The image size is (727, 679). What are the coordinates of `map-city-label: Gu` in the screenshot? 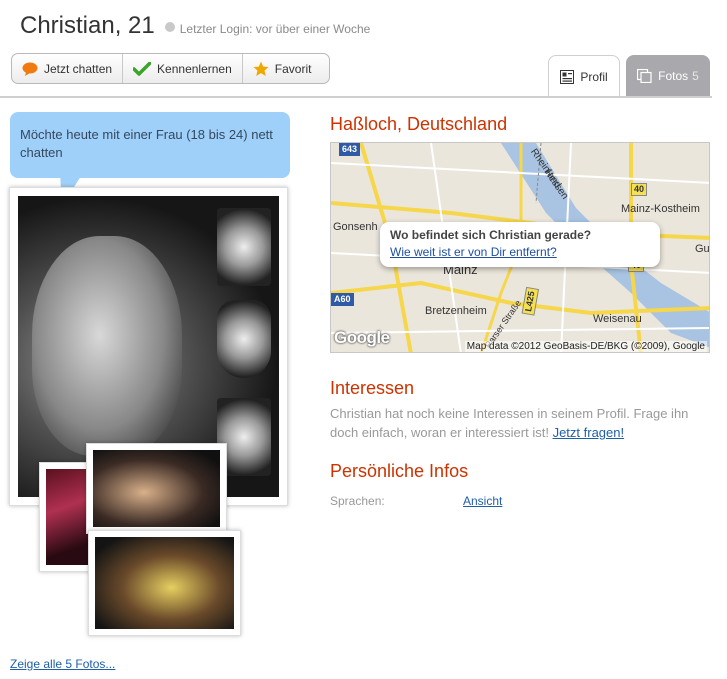 It's located at (702, 249).